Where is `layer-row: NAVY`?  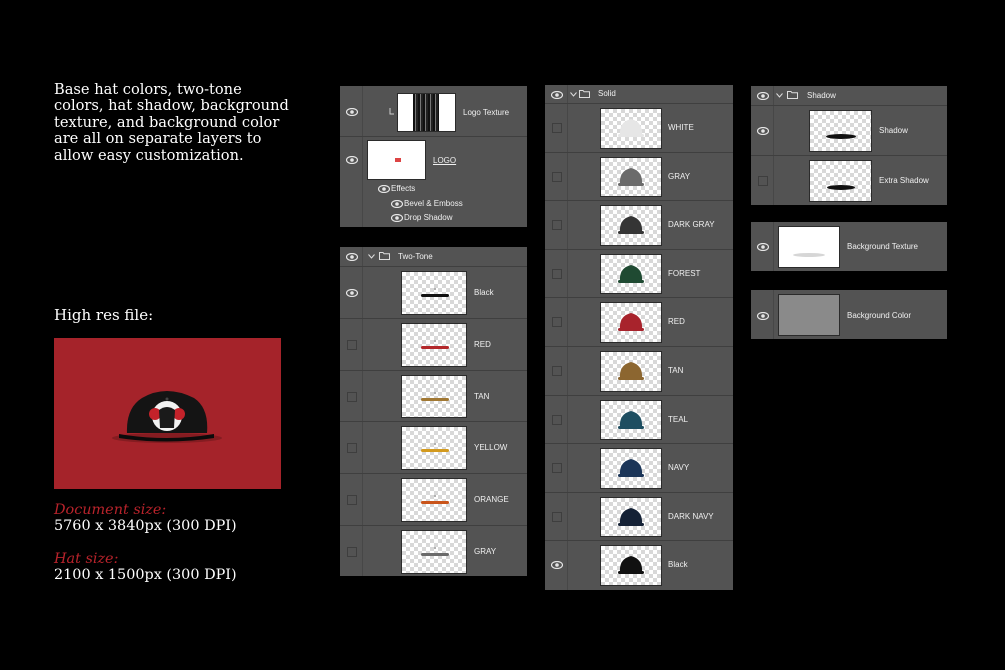 layer-row: NAVY is located at coordinates (639, 468).